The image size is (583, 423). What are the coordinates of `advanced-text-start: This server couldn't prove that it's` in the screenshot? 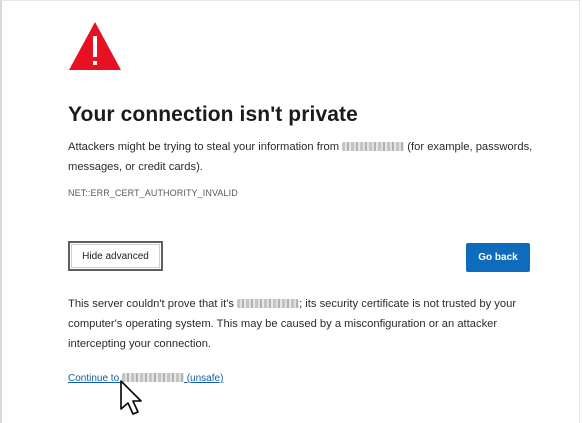 It's located at (153, 304).